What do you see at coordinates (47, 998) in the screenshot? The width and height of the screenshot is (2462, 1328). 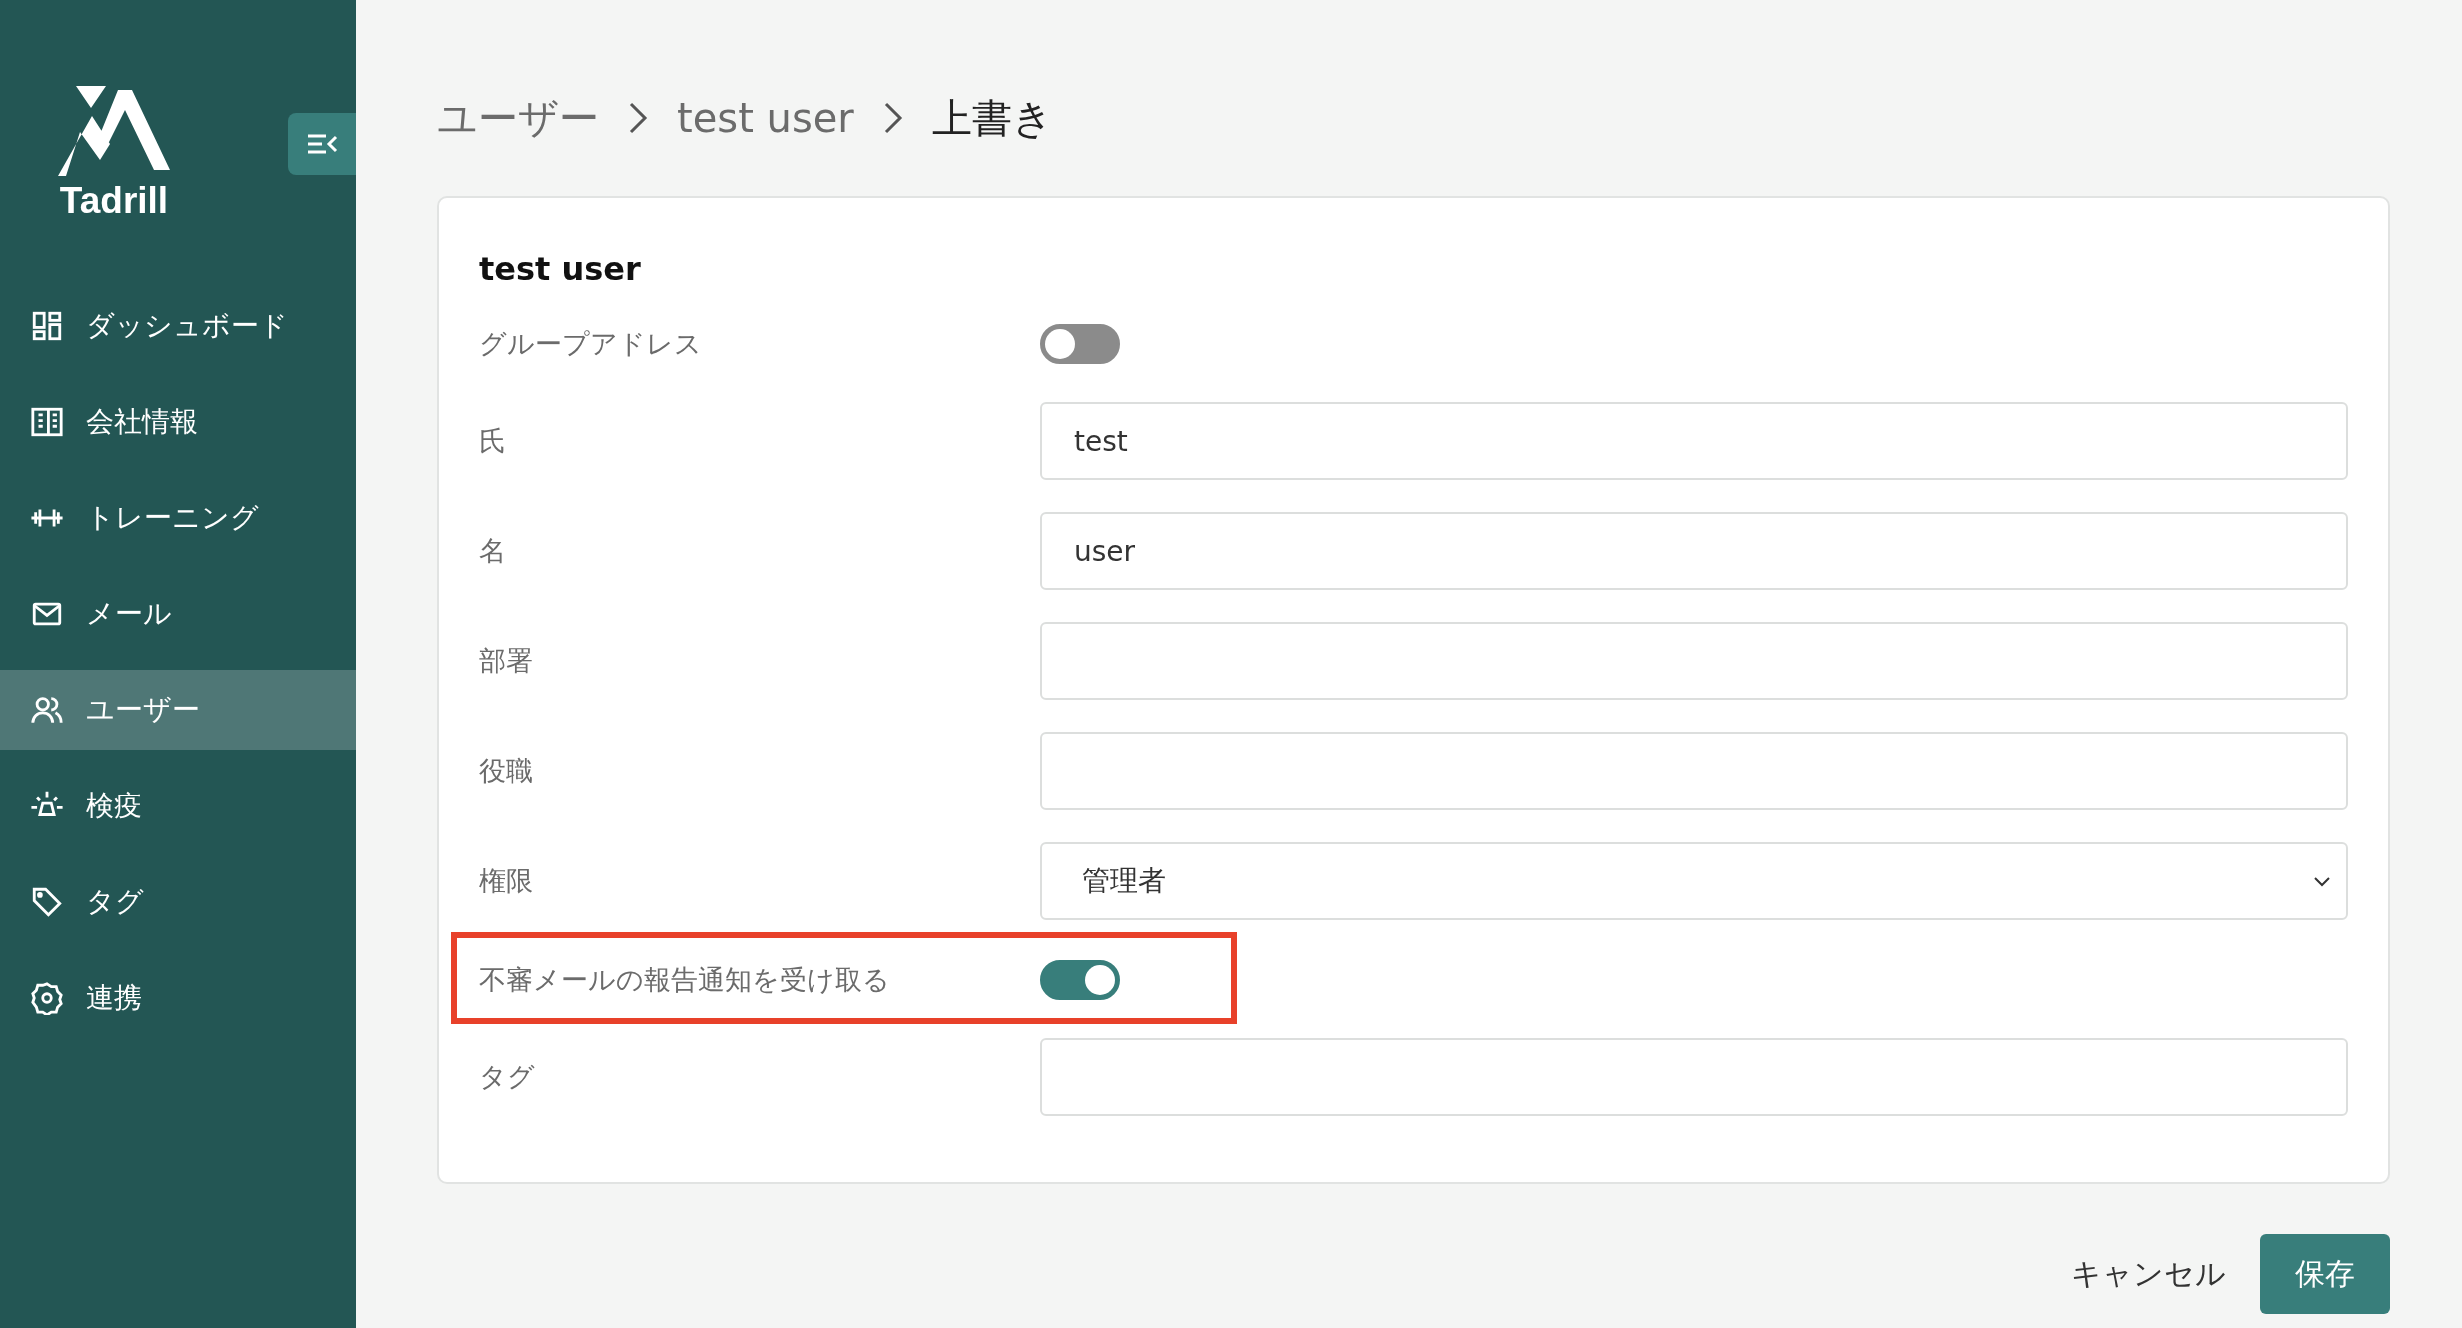 I see `settings-icon` at bounding box center [47, 998].